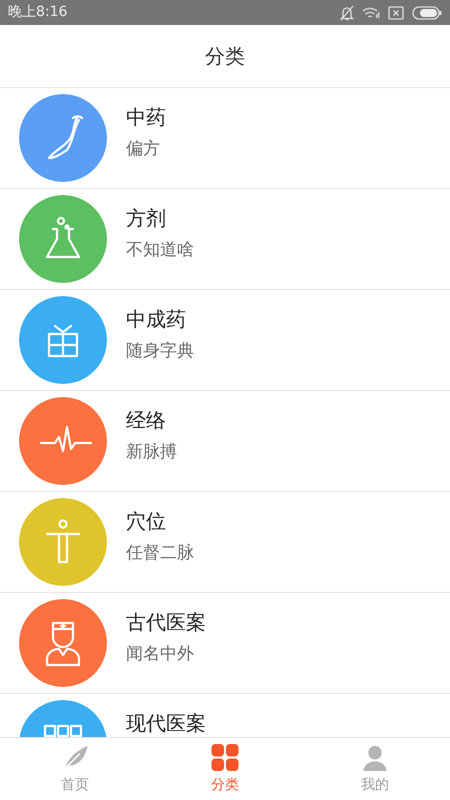  What do you see at coordinates (225, 138) in the screenshot?
I see `category-item: 中药 偏方` at bounding box center [225, 138].